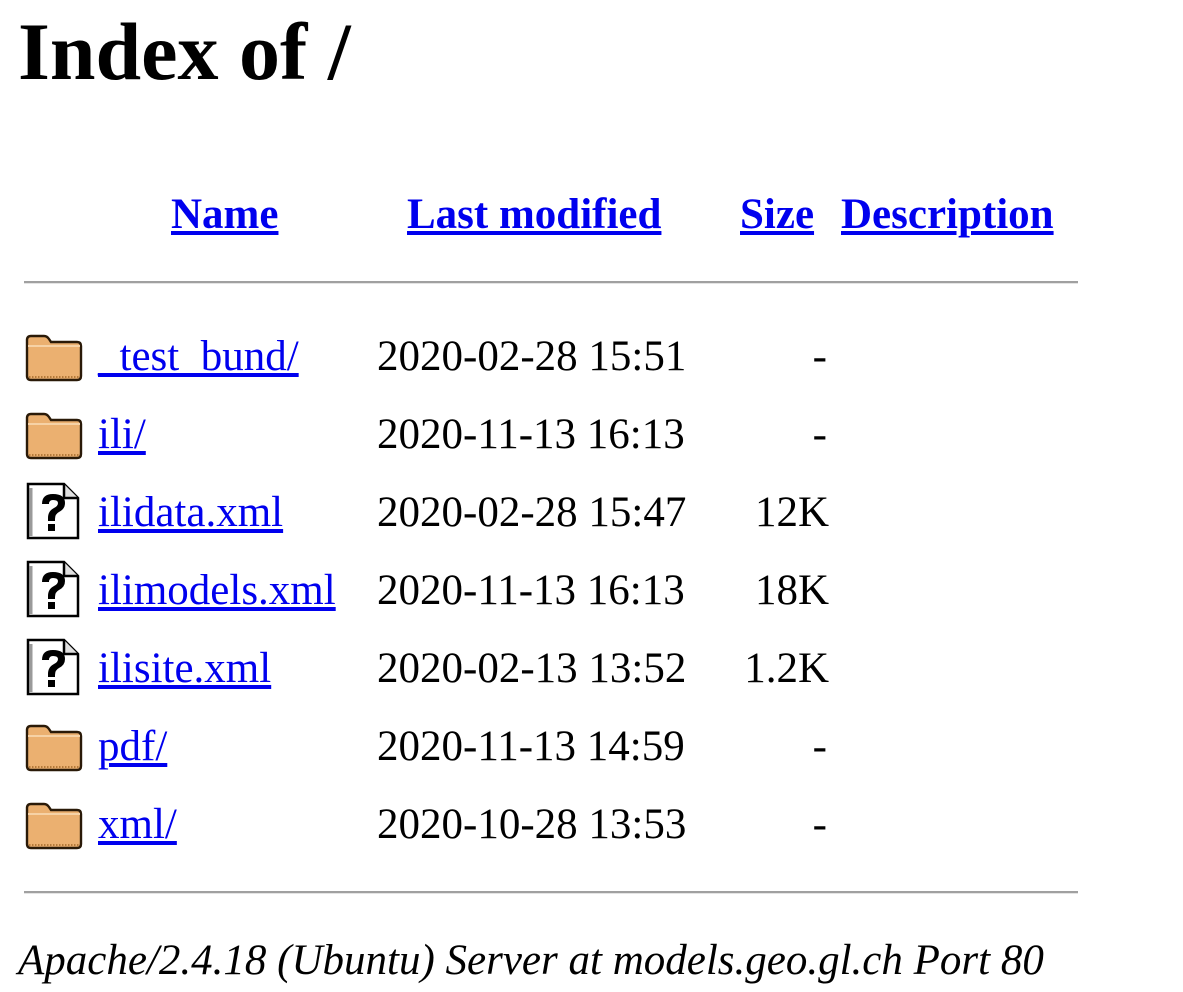 This screenshot has width=1183, height=992. Describe the element at coordinates (786, 668) in the screenshot. I see `size-value: 1.2K` at that location.